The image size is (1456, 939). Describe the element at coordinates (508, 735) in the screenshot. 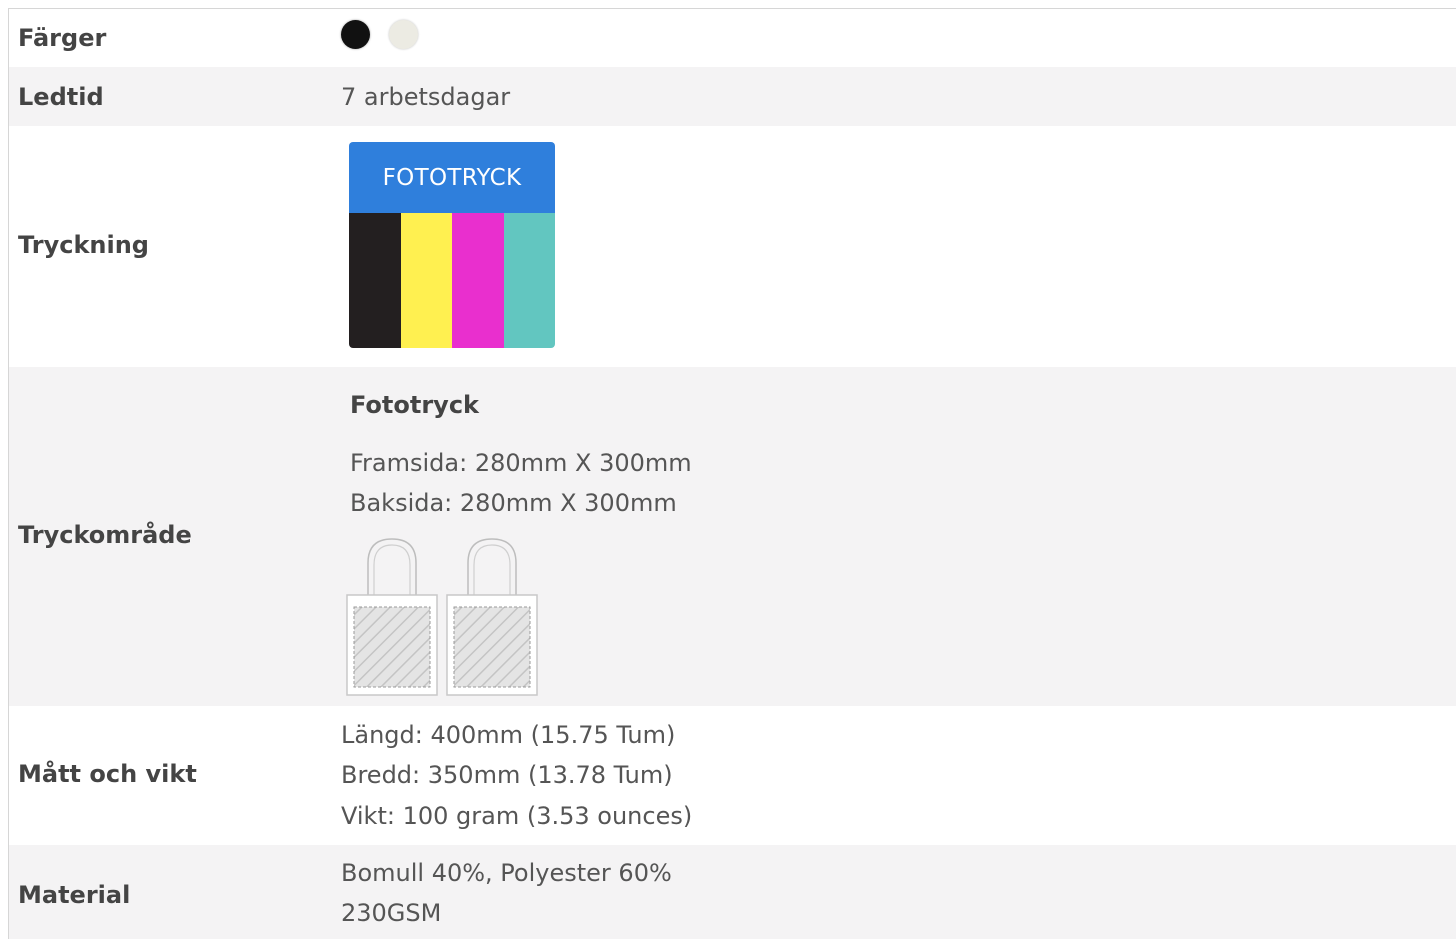

I see `dimension-length: Längd: 400mm (15.75 Tum)` at that location.